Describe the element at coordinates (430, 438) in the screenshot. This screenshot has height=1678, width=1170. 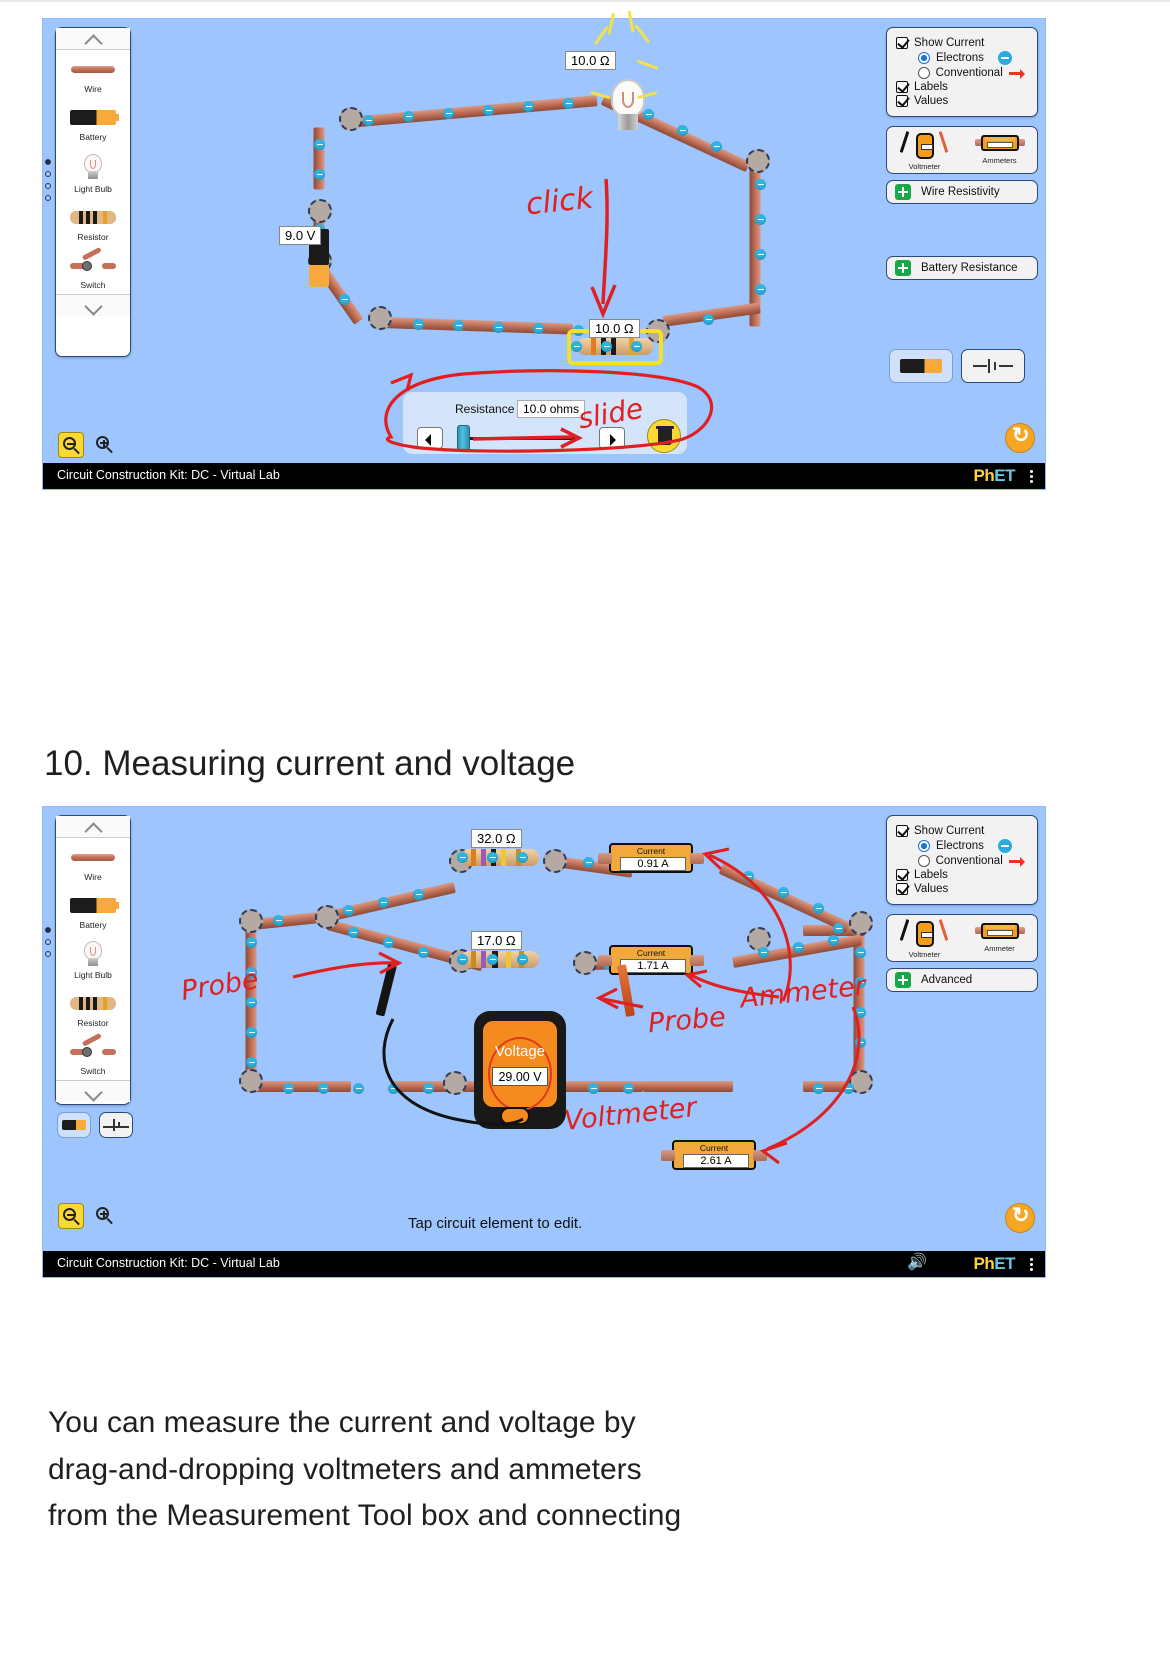
I see `decrease-resistance-button` at that location.